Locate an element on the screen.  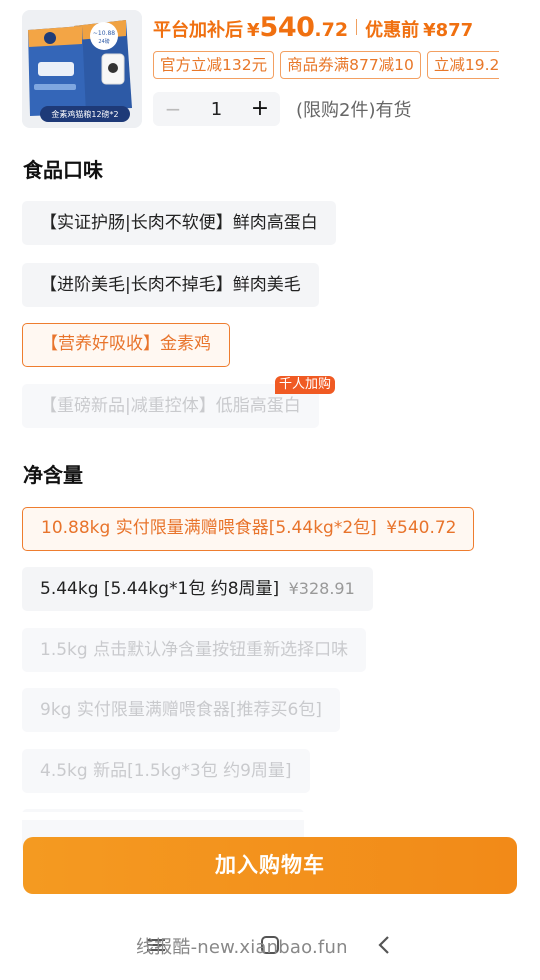
product-caption: 金素鸡猫粮12磅*2 is located at coordinates (84, 114).